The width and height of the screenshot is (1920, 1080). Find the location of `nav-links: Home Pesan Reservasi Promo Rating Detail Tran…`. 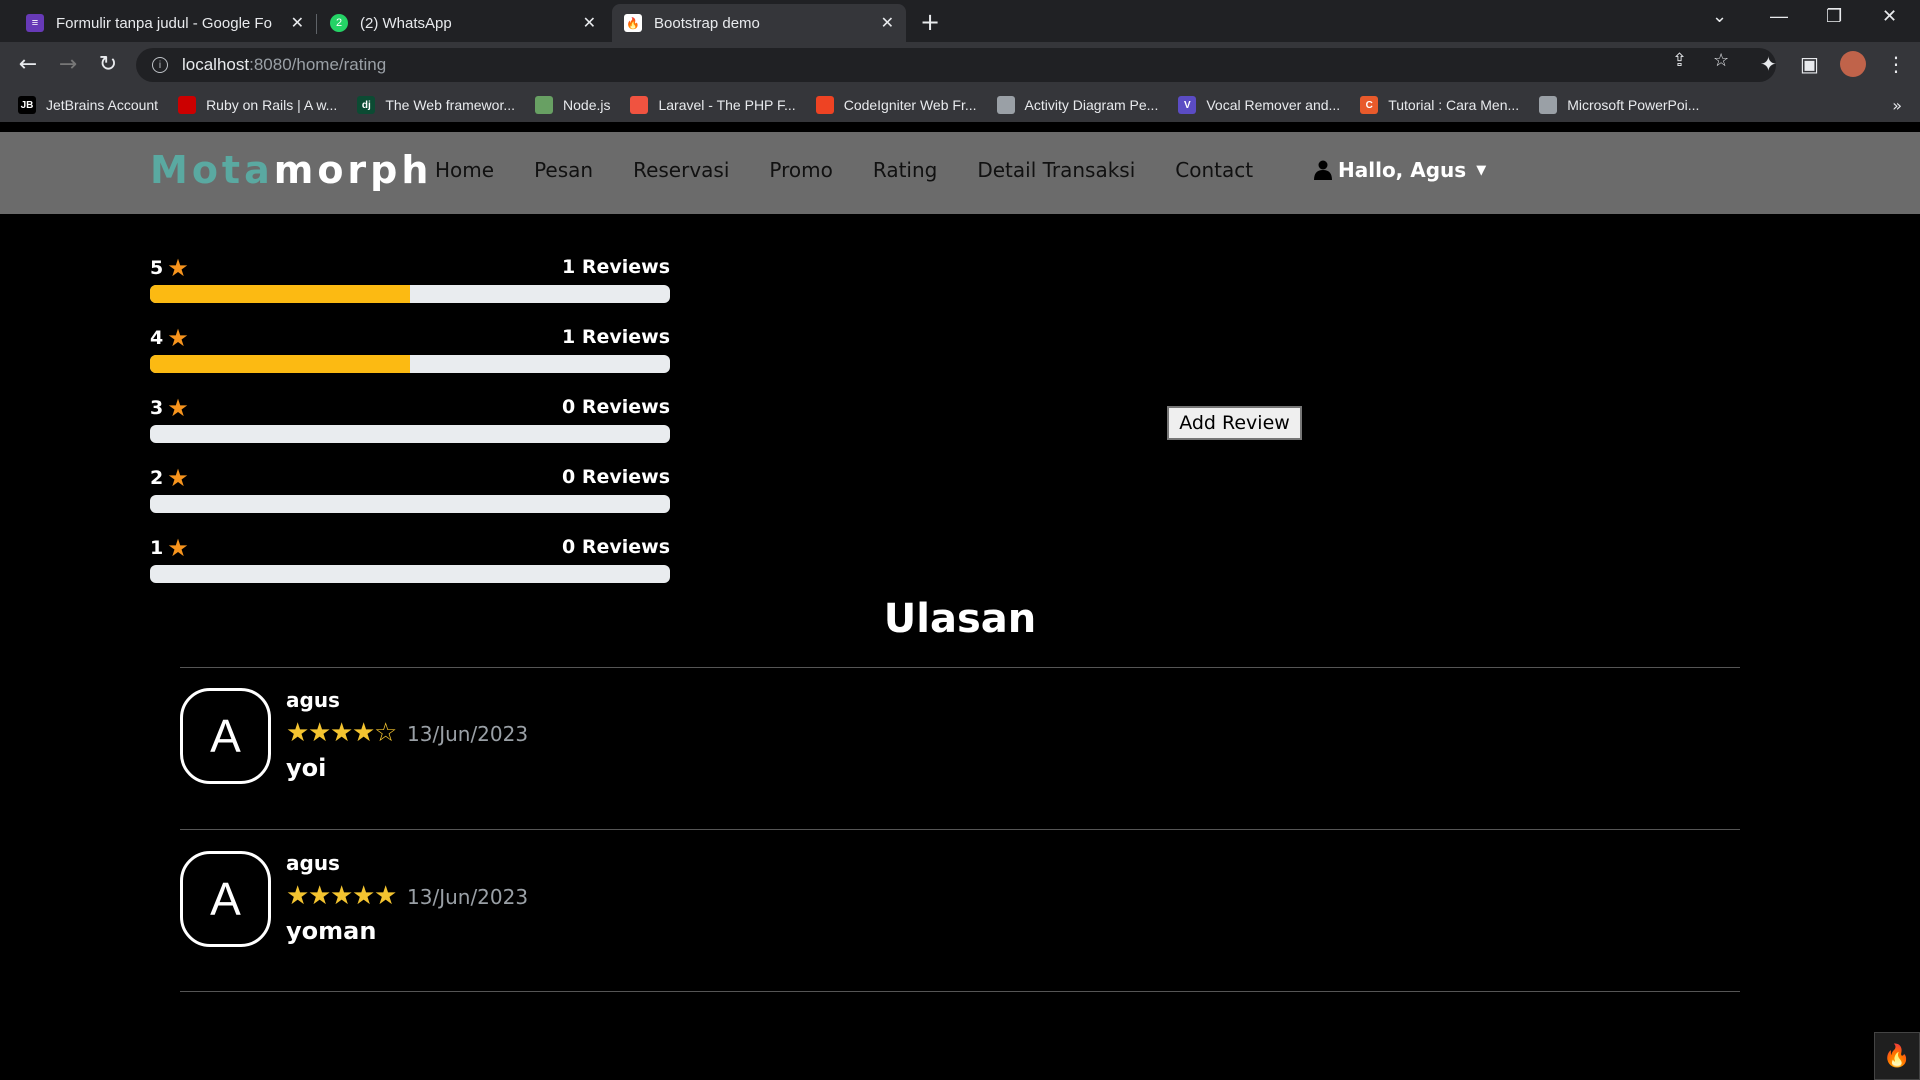

nav-links: Home Pesan Reservasi Promo Rating Detail Tran… is located at coordinates (864, 170).